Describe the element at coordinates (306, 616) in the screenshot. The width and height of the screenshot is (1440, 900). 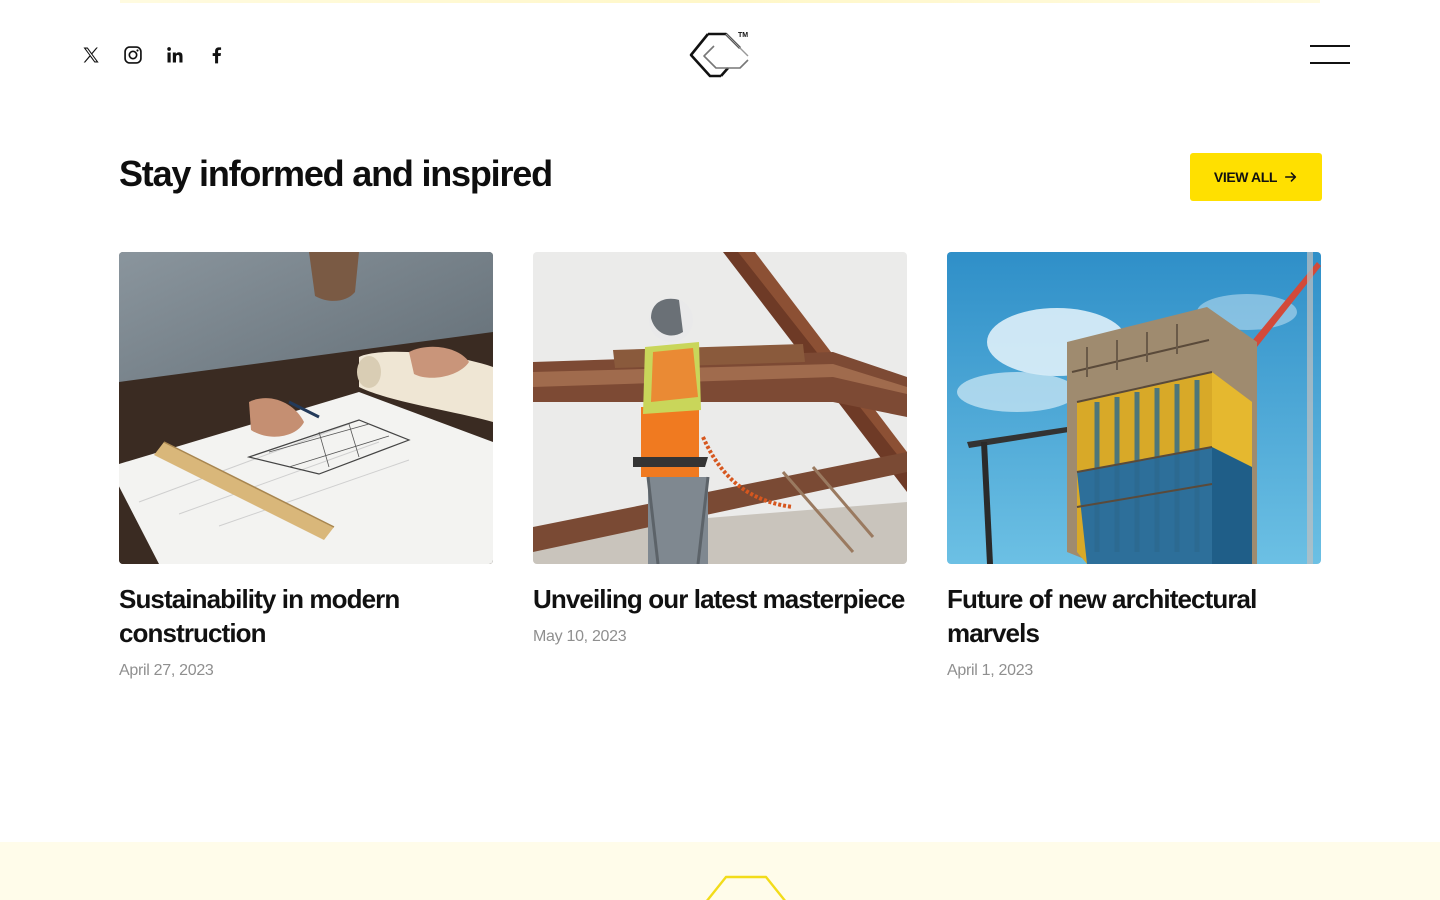
I see `post-title: Sustainability in modern construction` at that location.